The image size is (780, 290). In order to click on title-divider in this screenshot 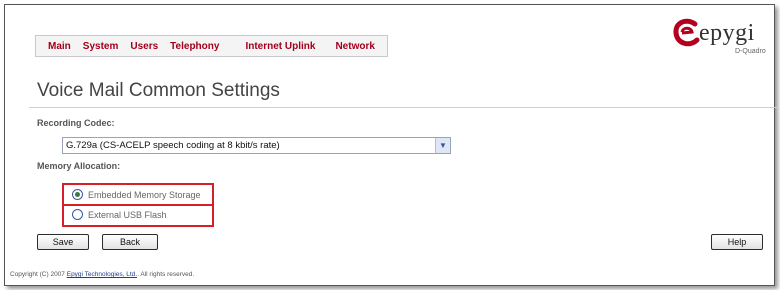, I will do `click(403, 107)`.